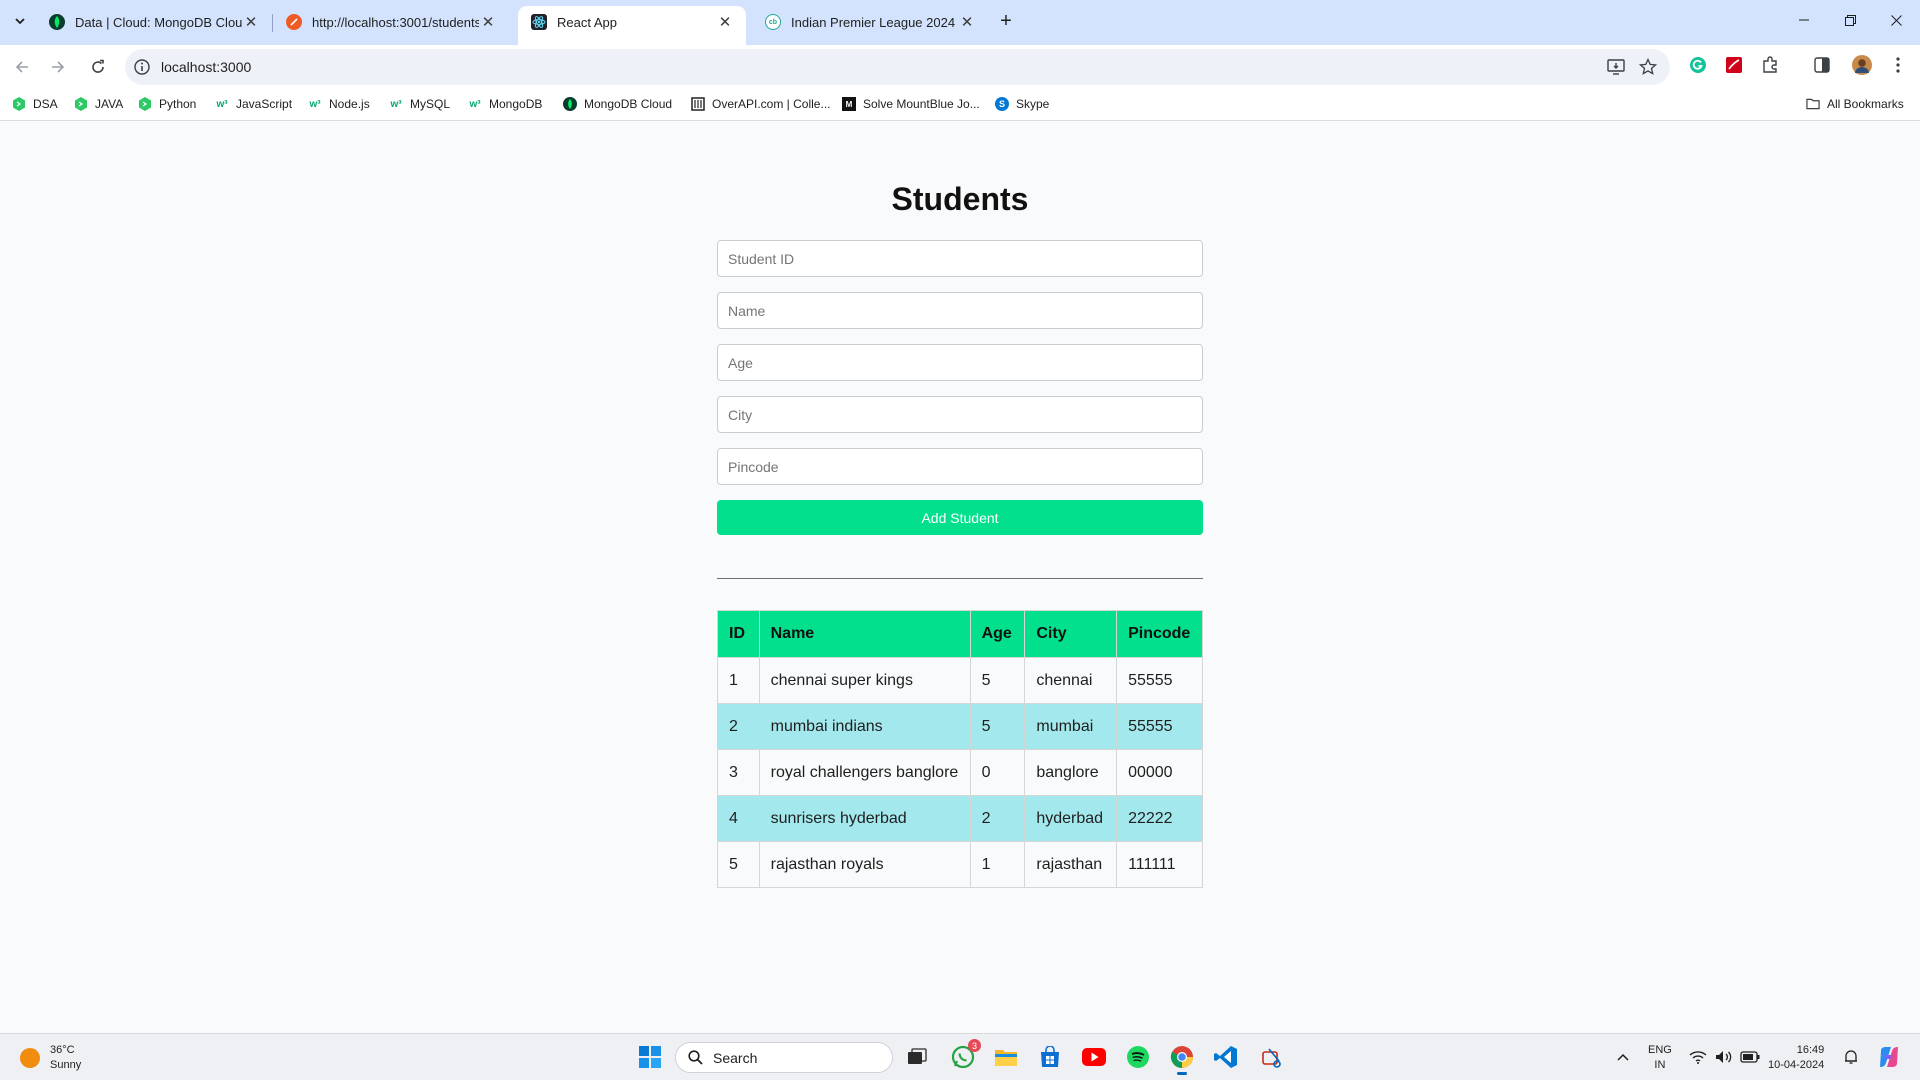 The height and width of the screenshot is (1080, 1920). I want to click on student-id-input, so click(960, 258).